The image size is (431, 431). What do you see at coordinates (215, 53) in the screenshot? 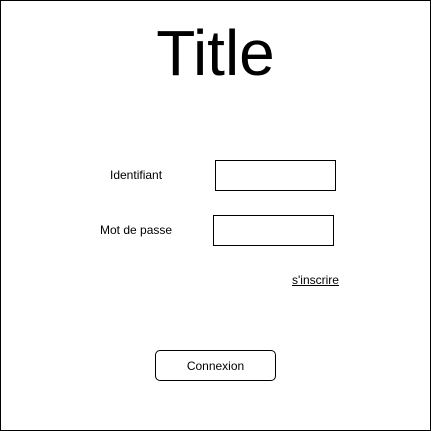
I see `page-title: Title` at bounding box center [215, 53].